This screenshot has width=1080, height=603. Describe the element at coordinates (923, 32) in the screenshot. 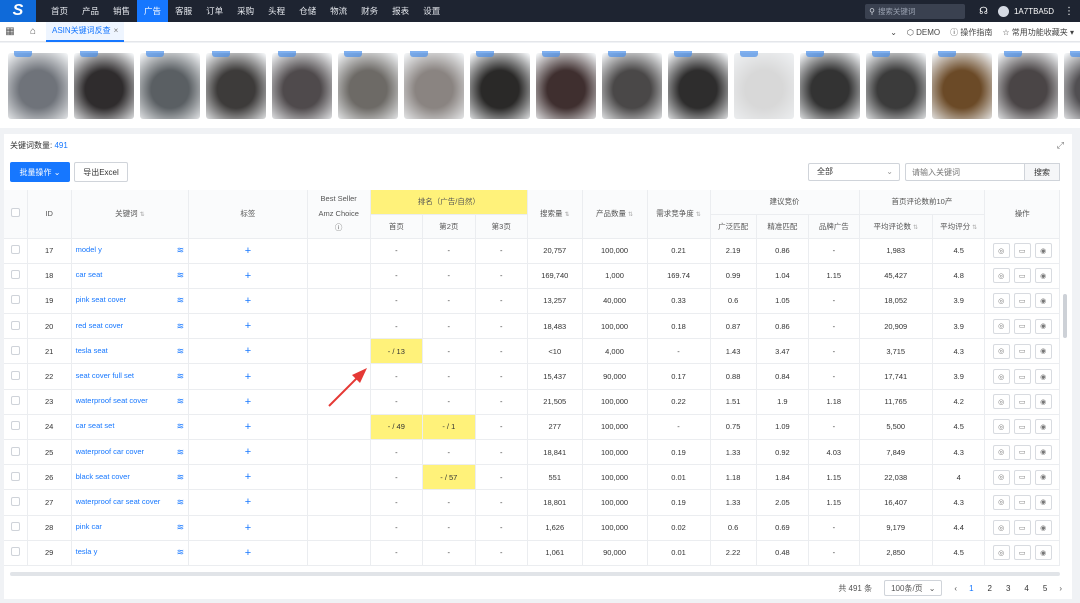

I see `demo-switch: ⬡ DEMO` at that location.